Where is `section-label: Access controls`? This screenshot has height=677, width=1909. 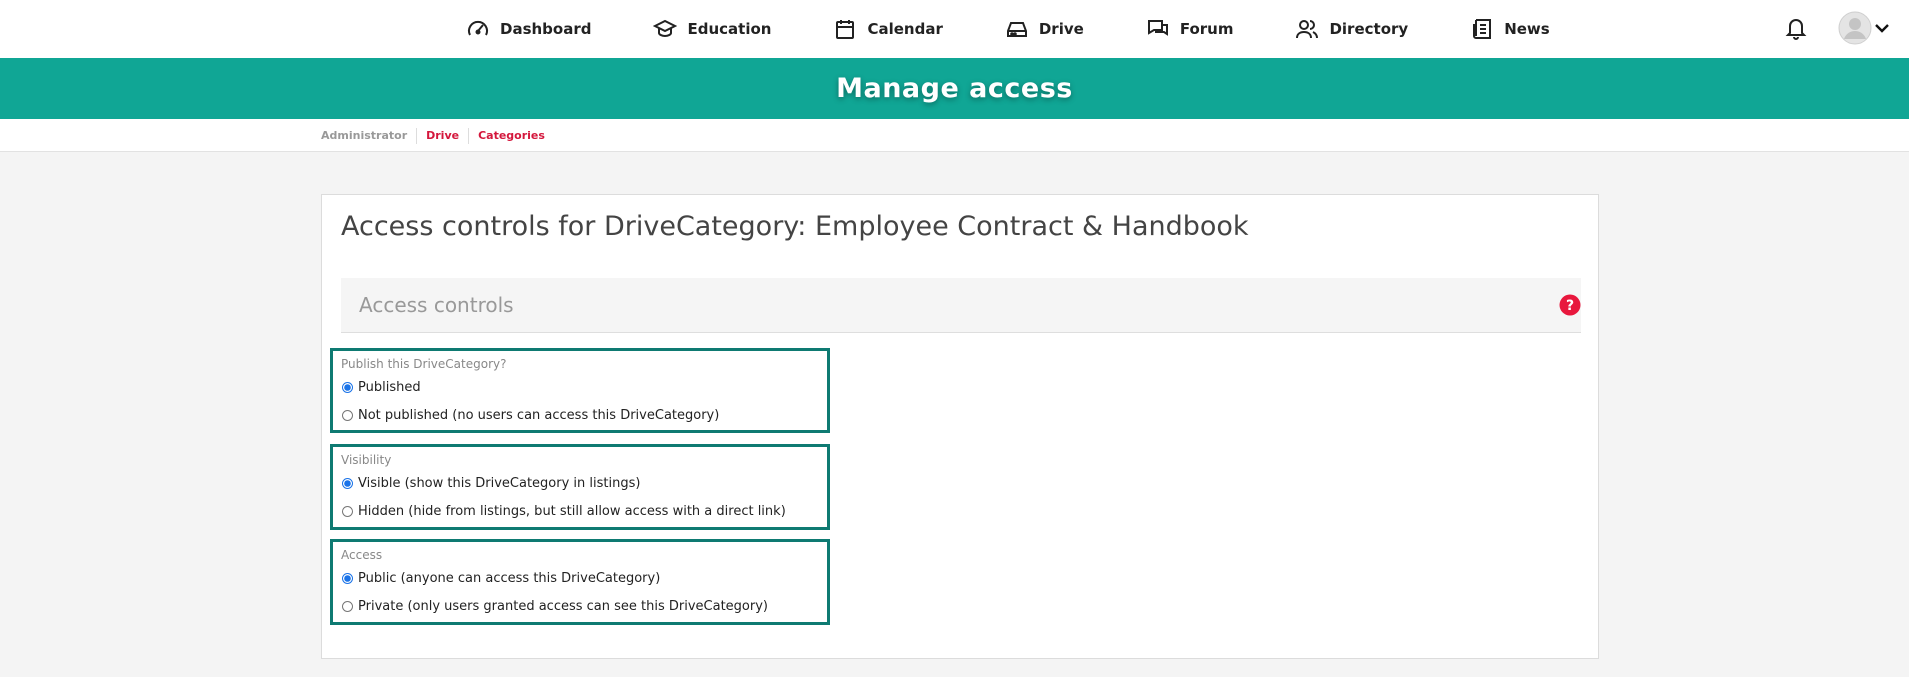
section-label: Access controls is located at coordinates (436, 305).